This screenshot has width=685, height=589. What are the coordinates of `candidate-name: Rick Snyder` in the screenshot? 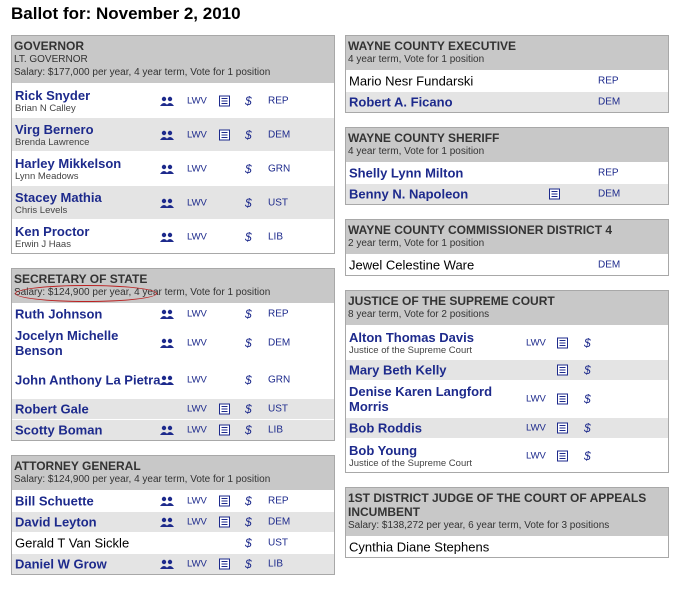 It's located at (90, 95).